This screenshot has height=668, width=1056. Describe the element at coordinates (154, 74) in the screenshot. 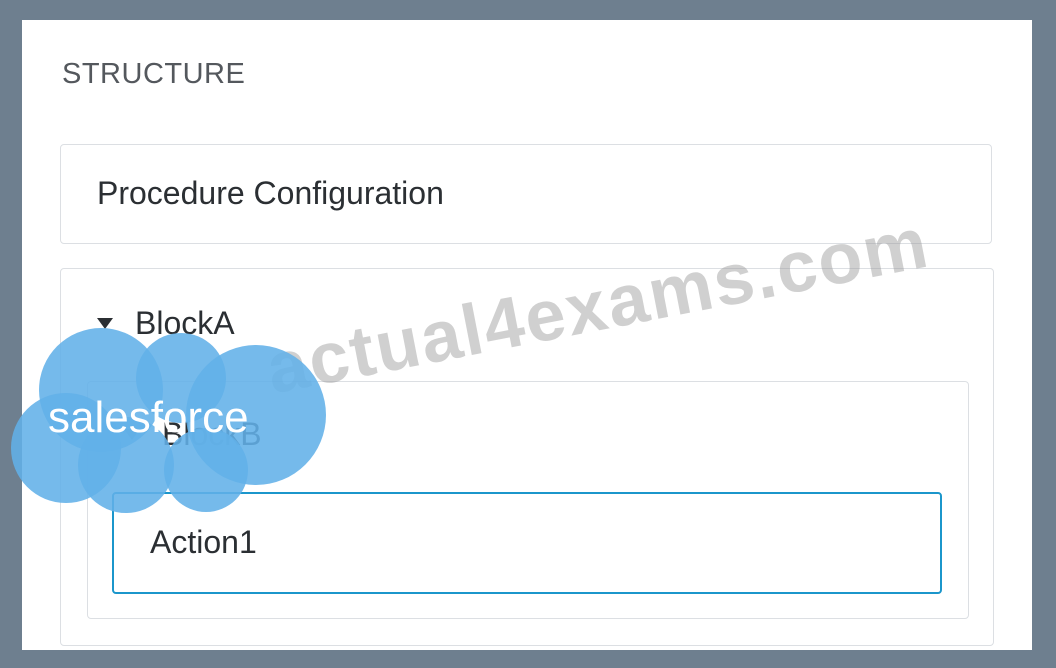

I see `section-heading: STRUCTURE` at that location.